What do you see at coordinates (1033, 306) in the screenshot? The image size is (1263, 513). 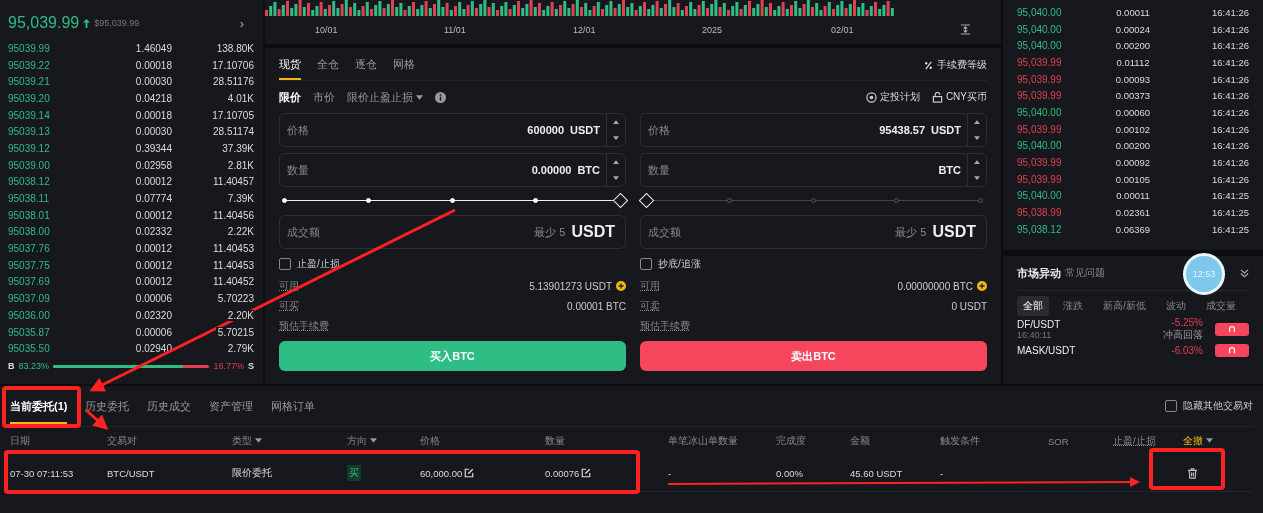 I see `movers-tab: 全部` at bounding box center [1033, 306].